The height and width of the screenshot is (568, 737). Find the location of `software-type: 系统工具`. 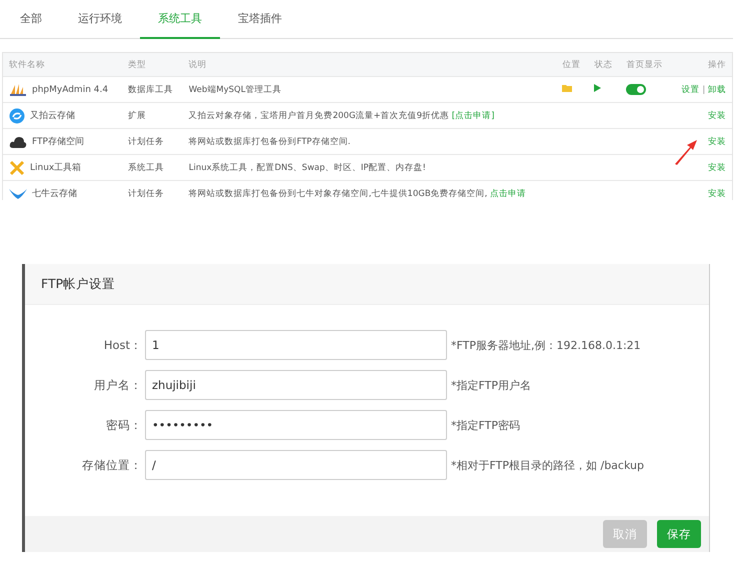

software-type: 系统工具 is located at coordinates (146, 167).